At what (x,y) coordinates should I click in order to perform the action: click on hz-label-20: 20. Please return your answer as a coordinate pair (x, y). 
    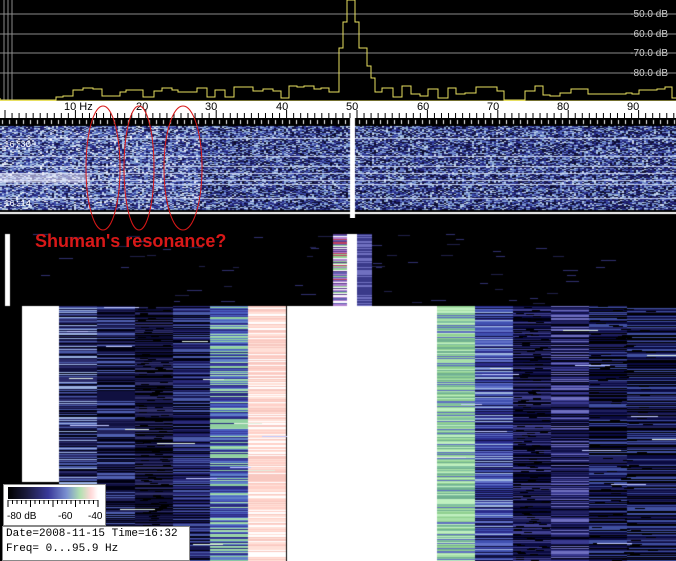
    Looking at the image, I should click on (142, 107).